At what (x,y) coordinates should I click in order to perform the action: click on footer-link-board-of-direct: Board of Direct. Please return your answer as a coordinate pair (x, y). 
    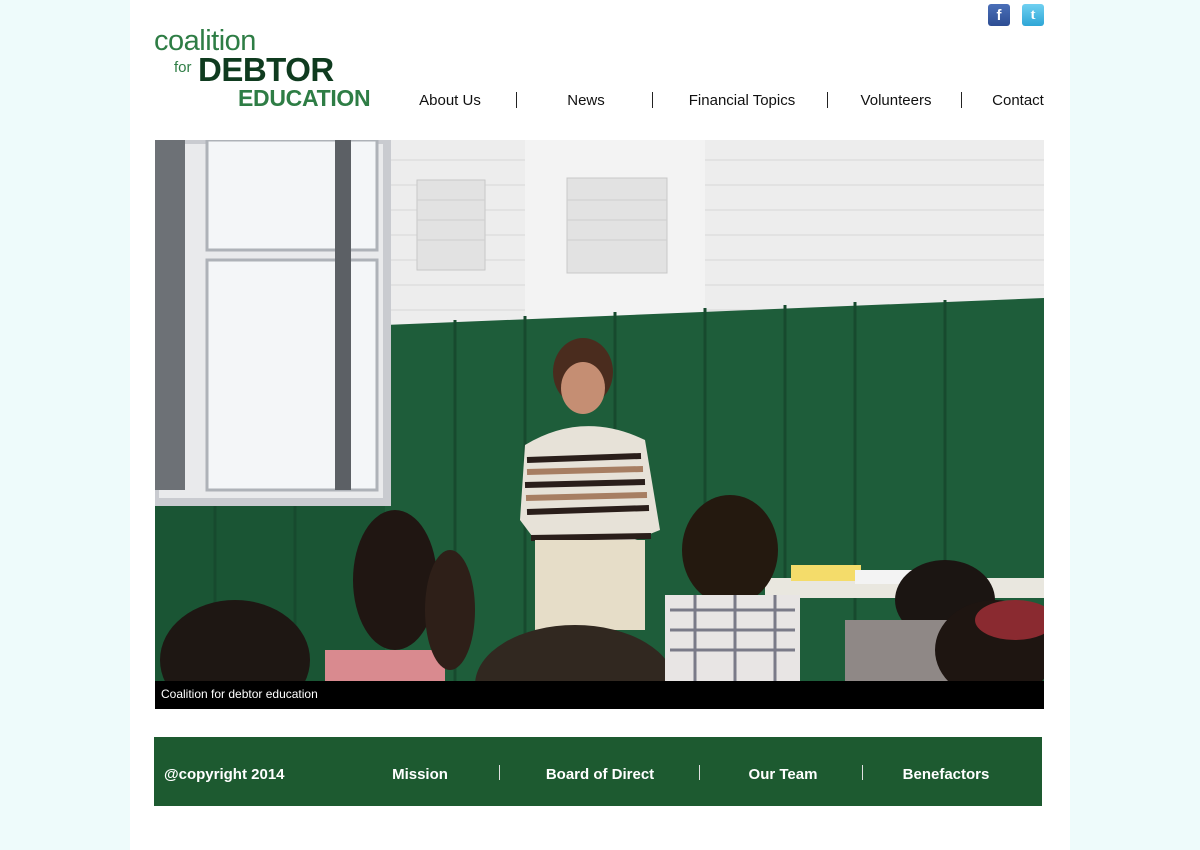
    Looking at the image, I should click on (600, 774).